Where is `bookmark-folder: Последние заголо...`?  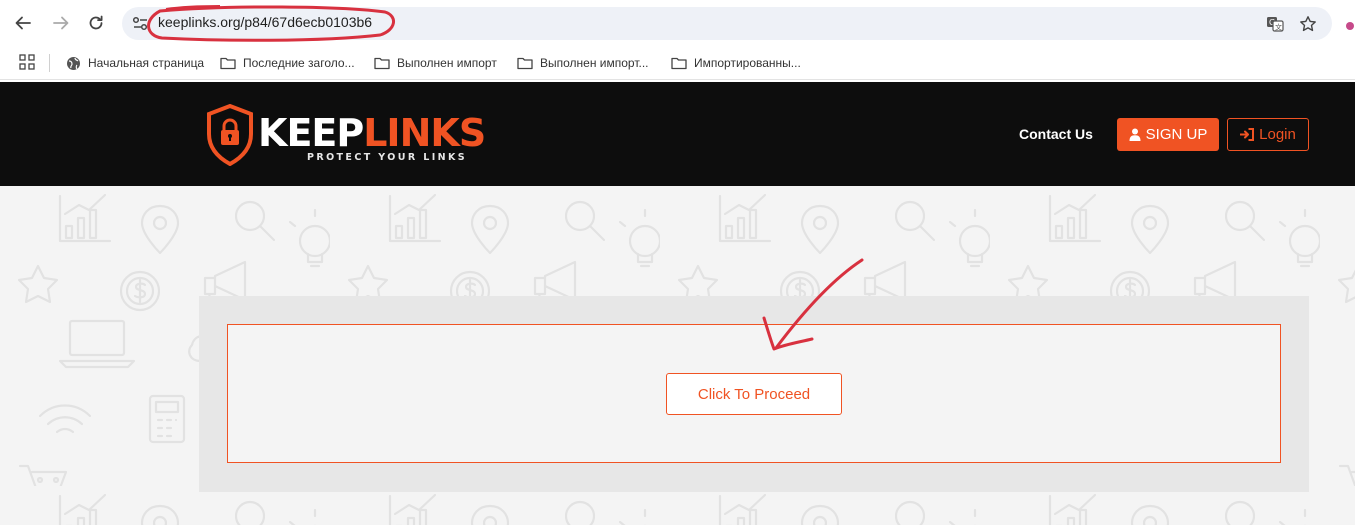 bookmark-folder: Последние заголо... is located at coordinates (287, 63).